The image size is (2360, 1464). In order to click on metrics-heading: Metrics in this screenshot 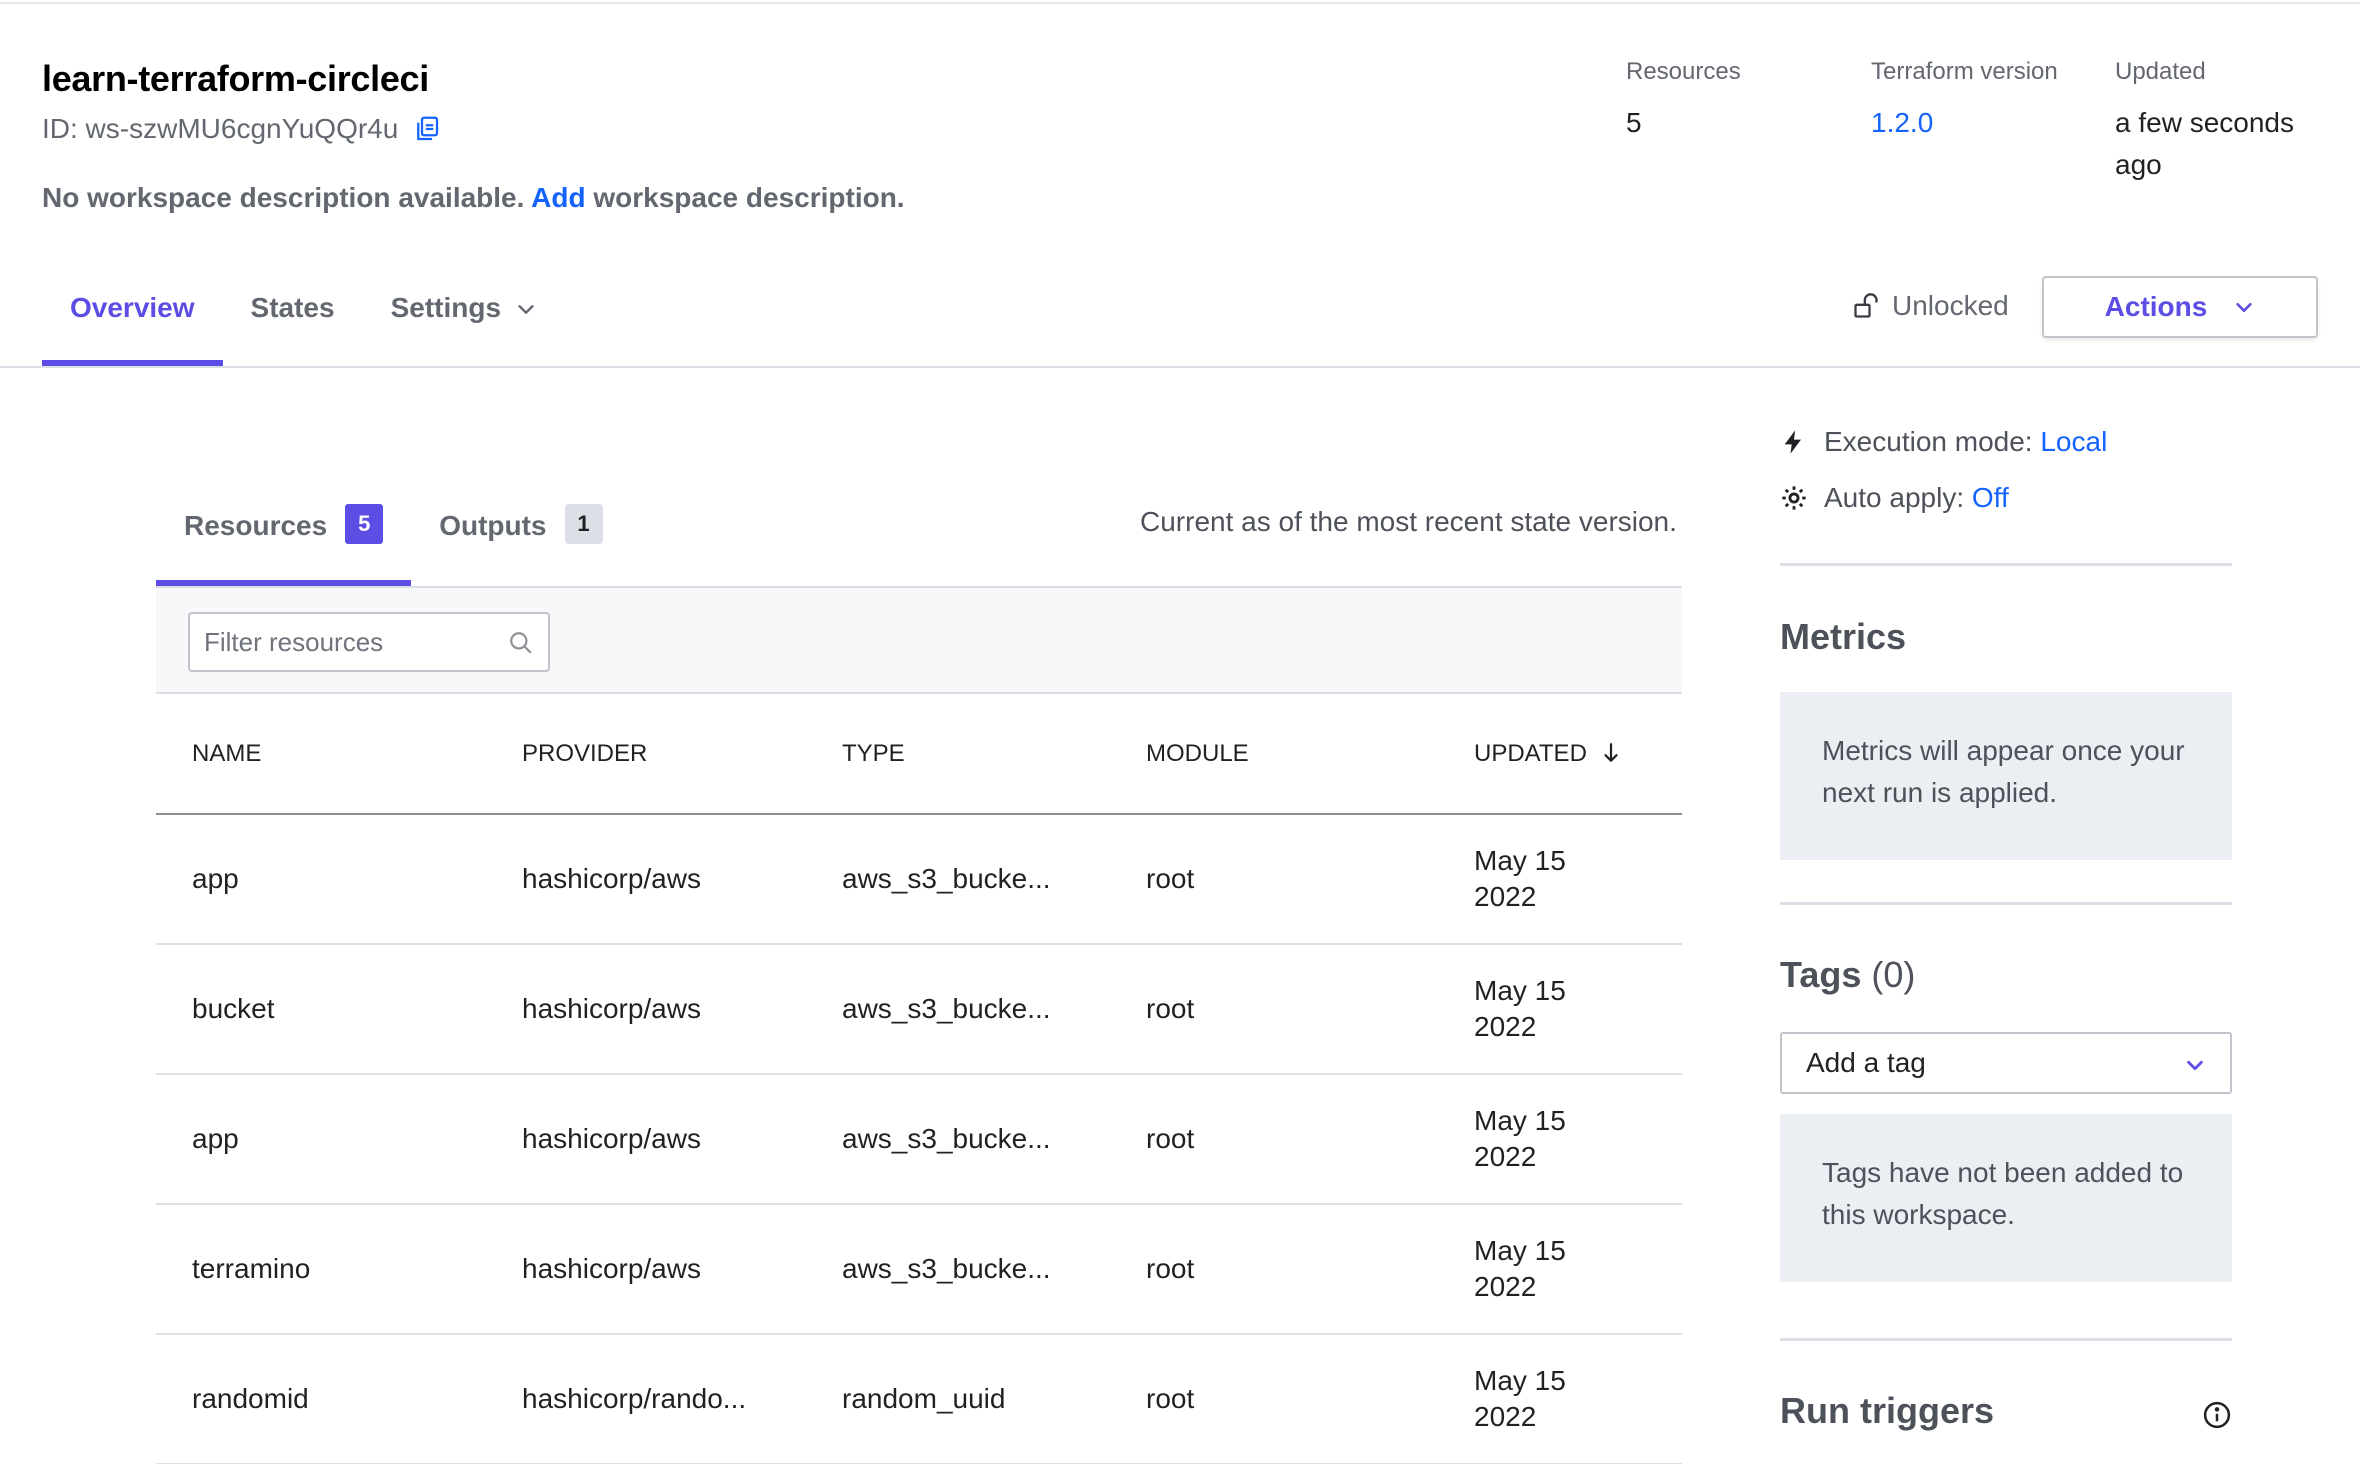, I will do `click(1843, 636)`.